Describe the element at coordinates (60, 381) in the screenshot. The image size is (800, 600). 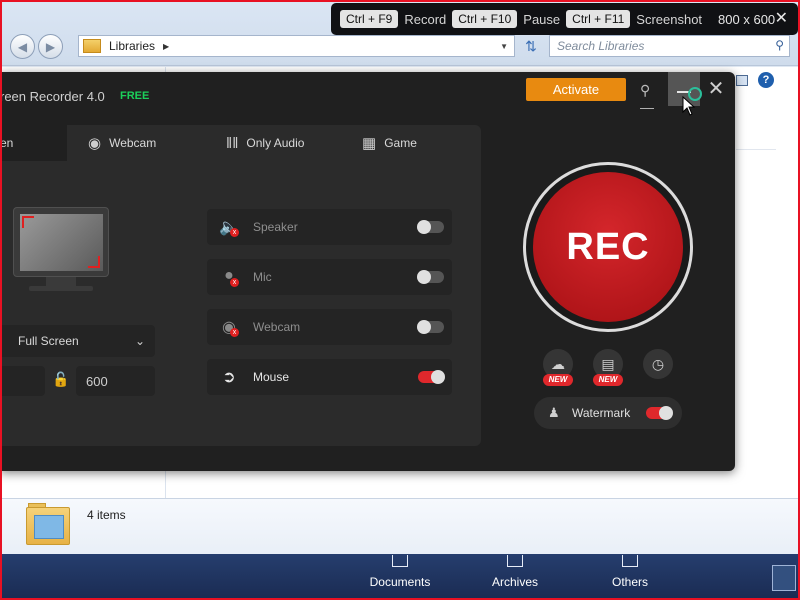
I see `lock-icon: 🔓` at that location.